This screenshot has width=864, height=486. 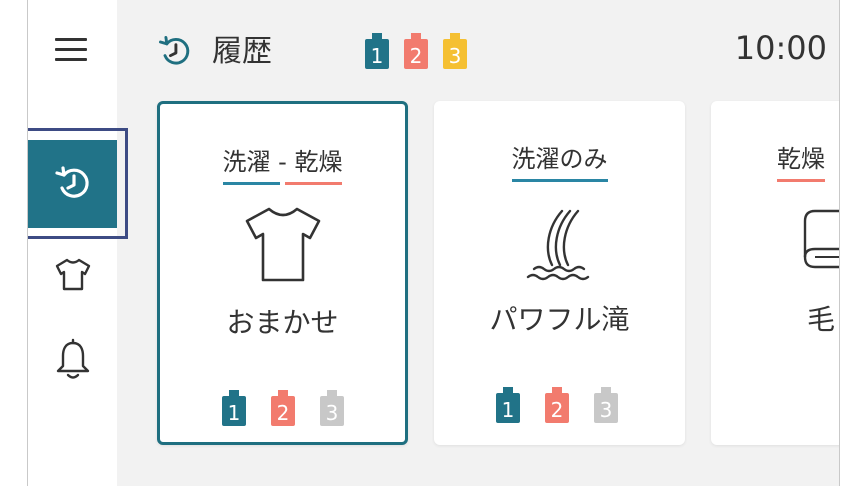 I want to click on sidebar, so click(x=72, y=243).